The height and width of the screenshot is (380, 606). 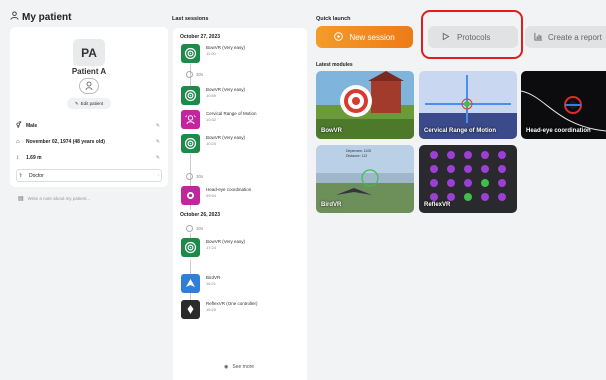 I want to click on pediatric-icon, so click(x=89, y=86).